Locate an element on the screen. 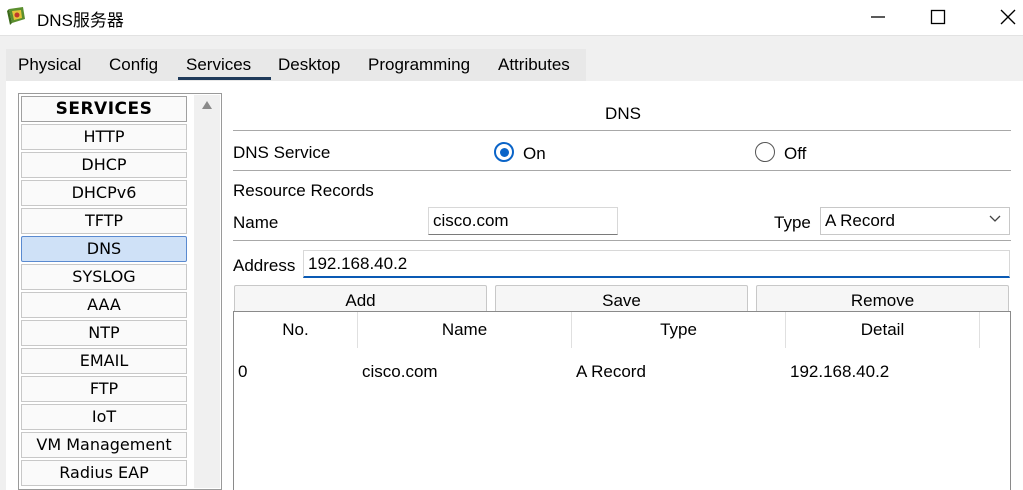 This screenshot has height=490, width=1023. minimize-icon is located at coordinates (878, 17).